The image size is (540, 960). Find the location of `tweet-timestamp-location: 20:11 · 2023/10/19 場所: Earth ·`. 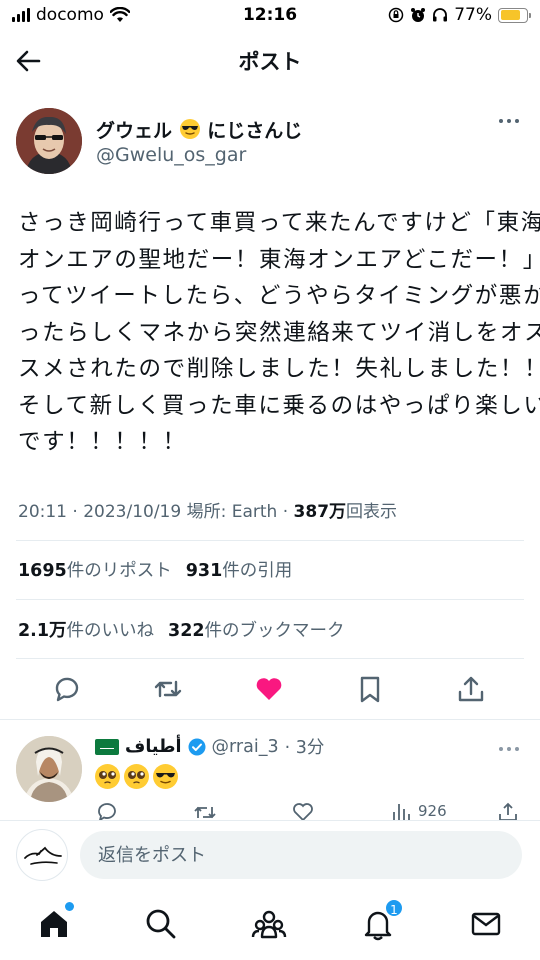

tweet-timestamp-location: 20:11 · 2023/10/19 場所: Earth · is located at coordinates (156, 512).